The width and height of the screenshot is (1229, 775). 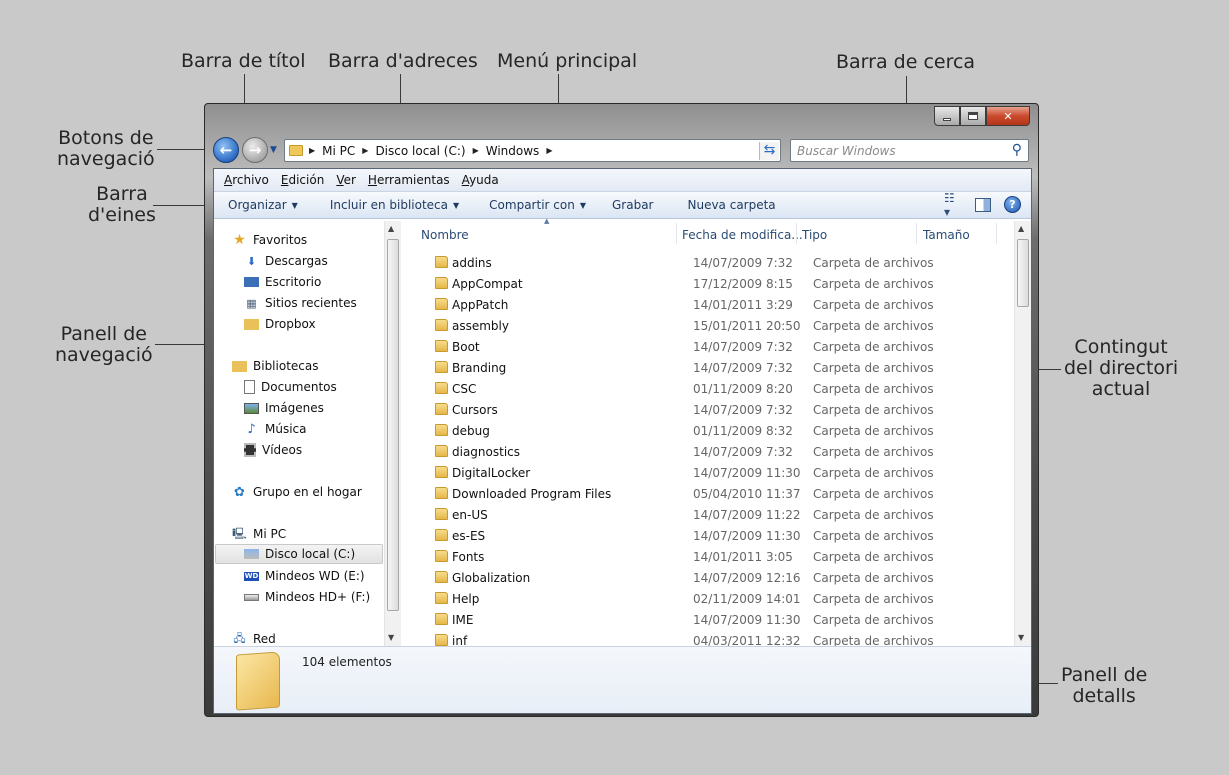 What do you see at coordinates (273, 150) in the screenshot?
I see `recent-pages-dropdown-icon: ▼` at bounding box center [273, 150].